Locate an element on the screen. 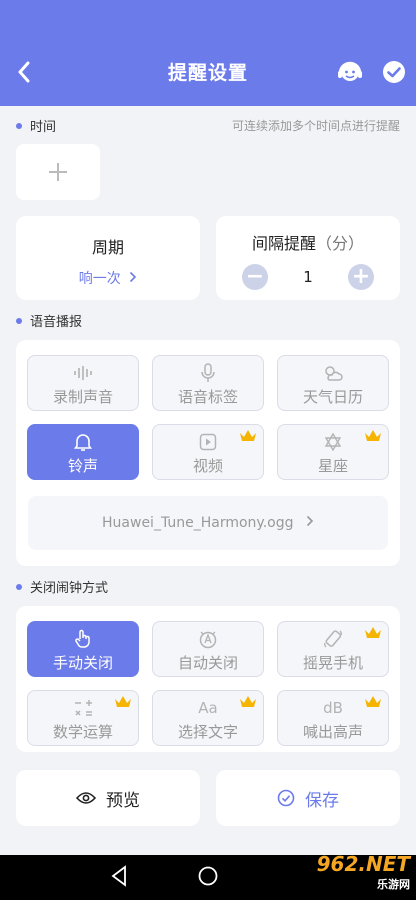 The image size is (416, 900). waveform-icon is located at coordinates (83, 373).